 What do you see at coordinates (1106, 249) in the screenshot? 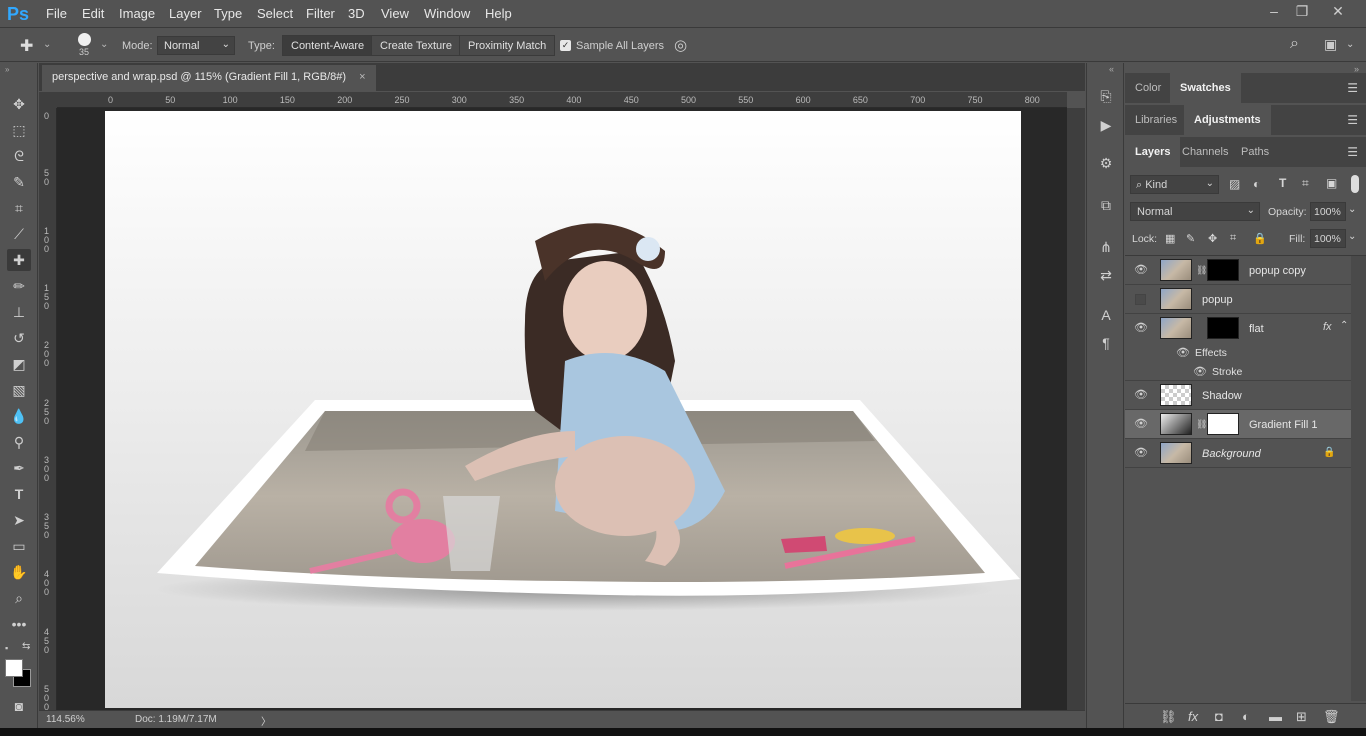
I see `brushes-panel-icon: ⋔` at bounding box center [1106, 249].